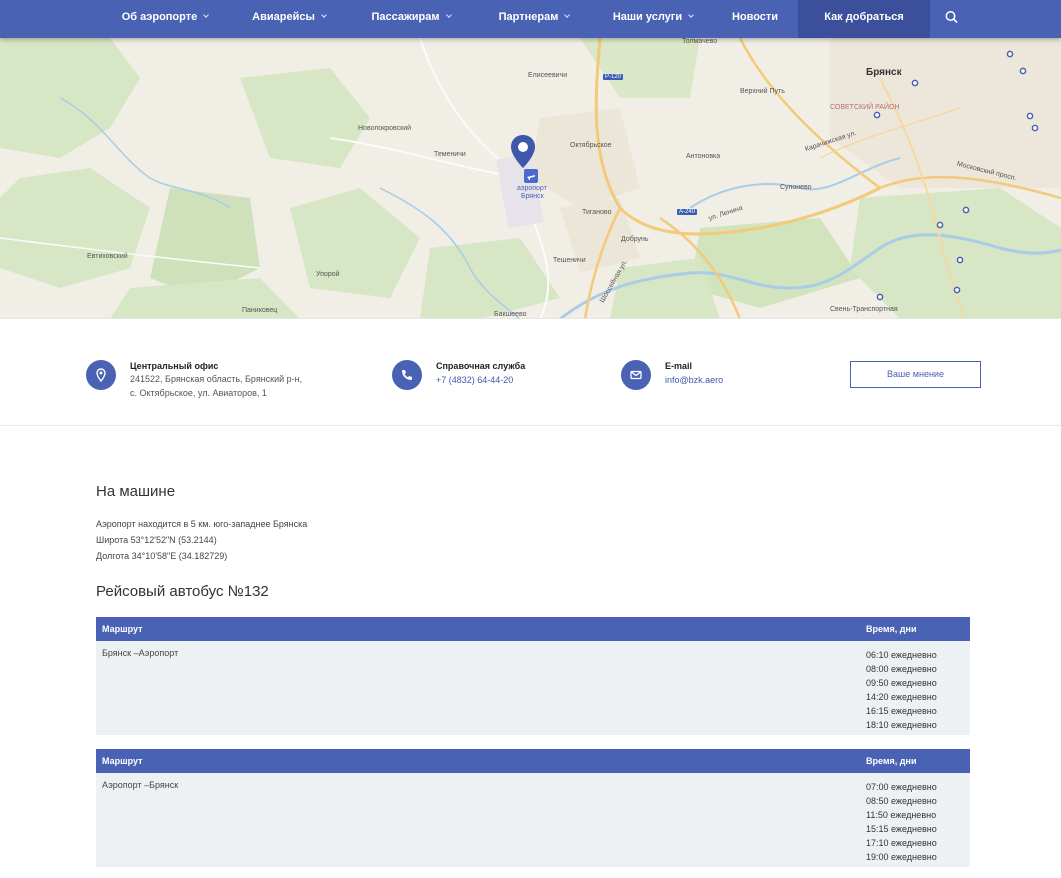  I want to click on map-label: Свень-Транспортная, so click(864, 309).